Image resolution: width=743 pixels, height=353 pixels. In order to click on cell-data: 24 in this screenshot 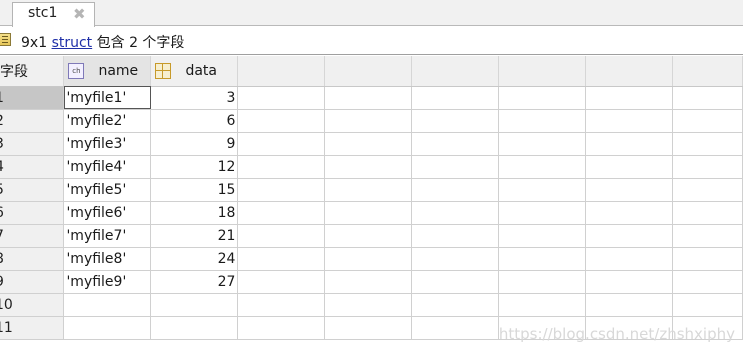, I will do `click(194, 259)`.